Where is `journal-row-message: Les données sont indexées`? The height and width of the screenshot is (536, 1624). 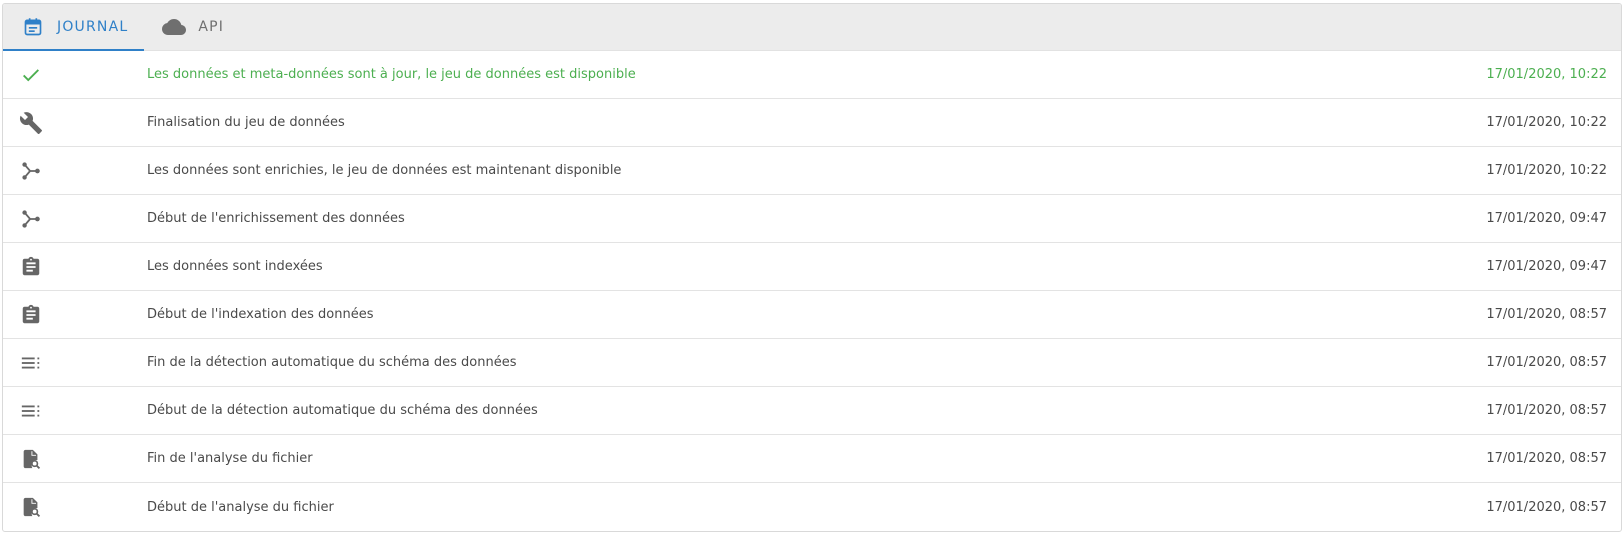
journal-row-message: Les données sont indexées is located at coordinates (235, 266).